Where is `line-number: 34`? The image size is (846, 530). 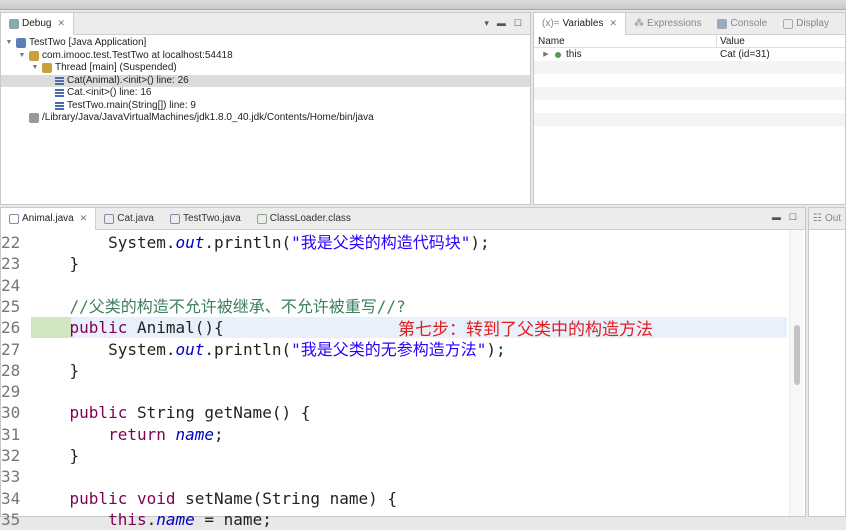
line-number: 34 is located at coordinates (11, 498).